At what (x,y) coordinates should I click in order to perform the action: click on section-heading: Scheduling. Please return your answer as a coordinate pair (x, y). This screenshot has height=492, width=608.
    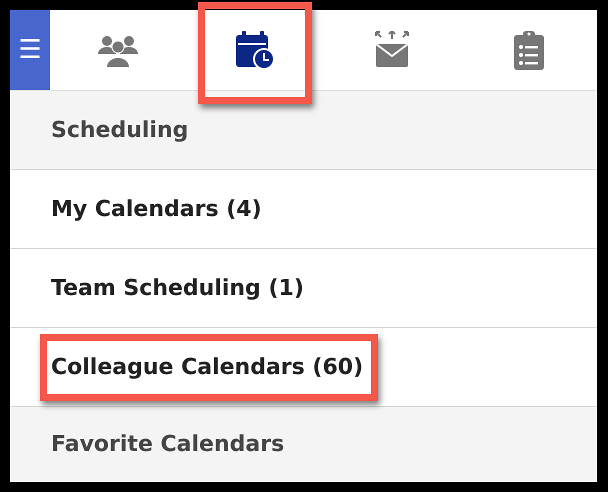
    Looking at the image, I should click on (119, 130).